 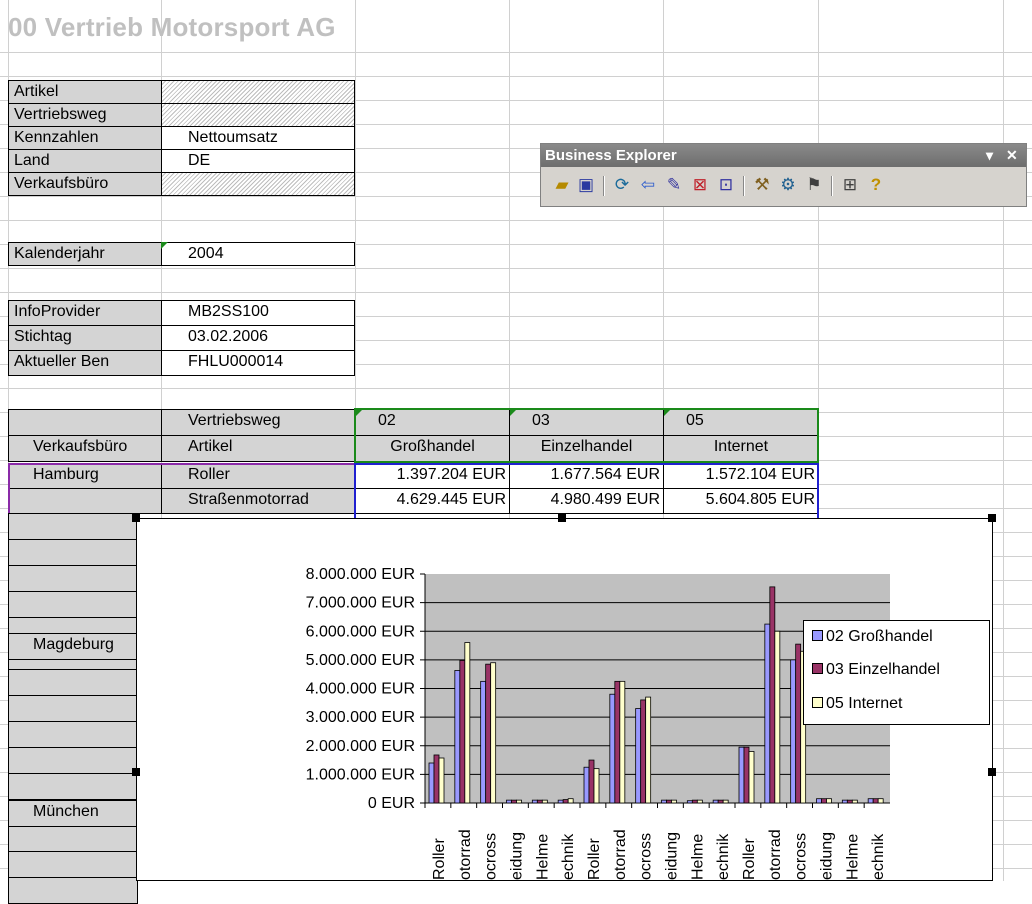 I want to click on column-name: Großhandel, so click(x=432, y=448).